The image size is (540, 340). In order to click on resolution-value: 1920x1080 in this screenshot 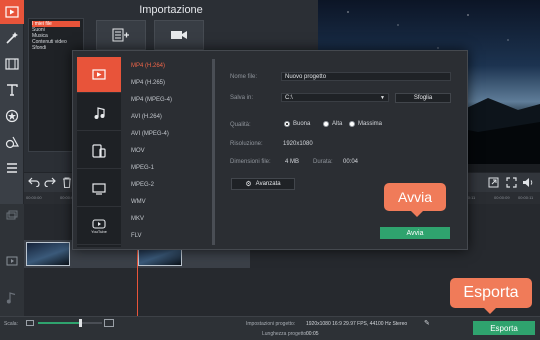, I will do `click(298, 144)`.